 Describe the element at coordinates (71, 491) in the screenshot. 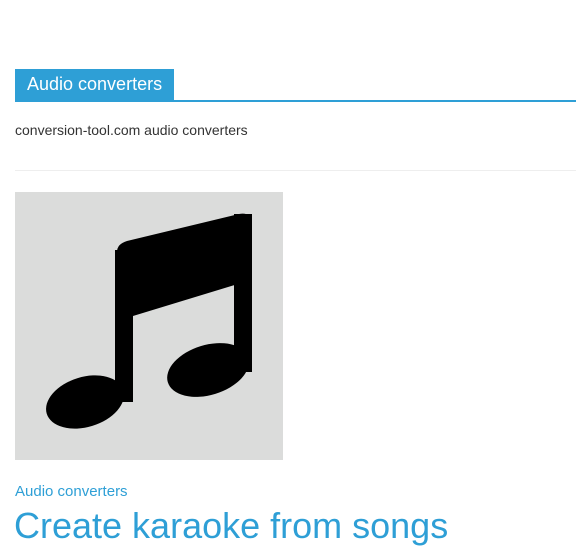

I see `article-category-link: Audio converters` at that location.